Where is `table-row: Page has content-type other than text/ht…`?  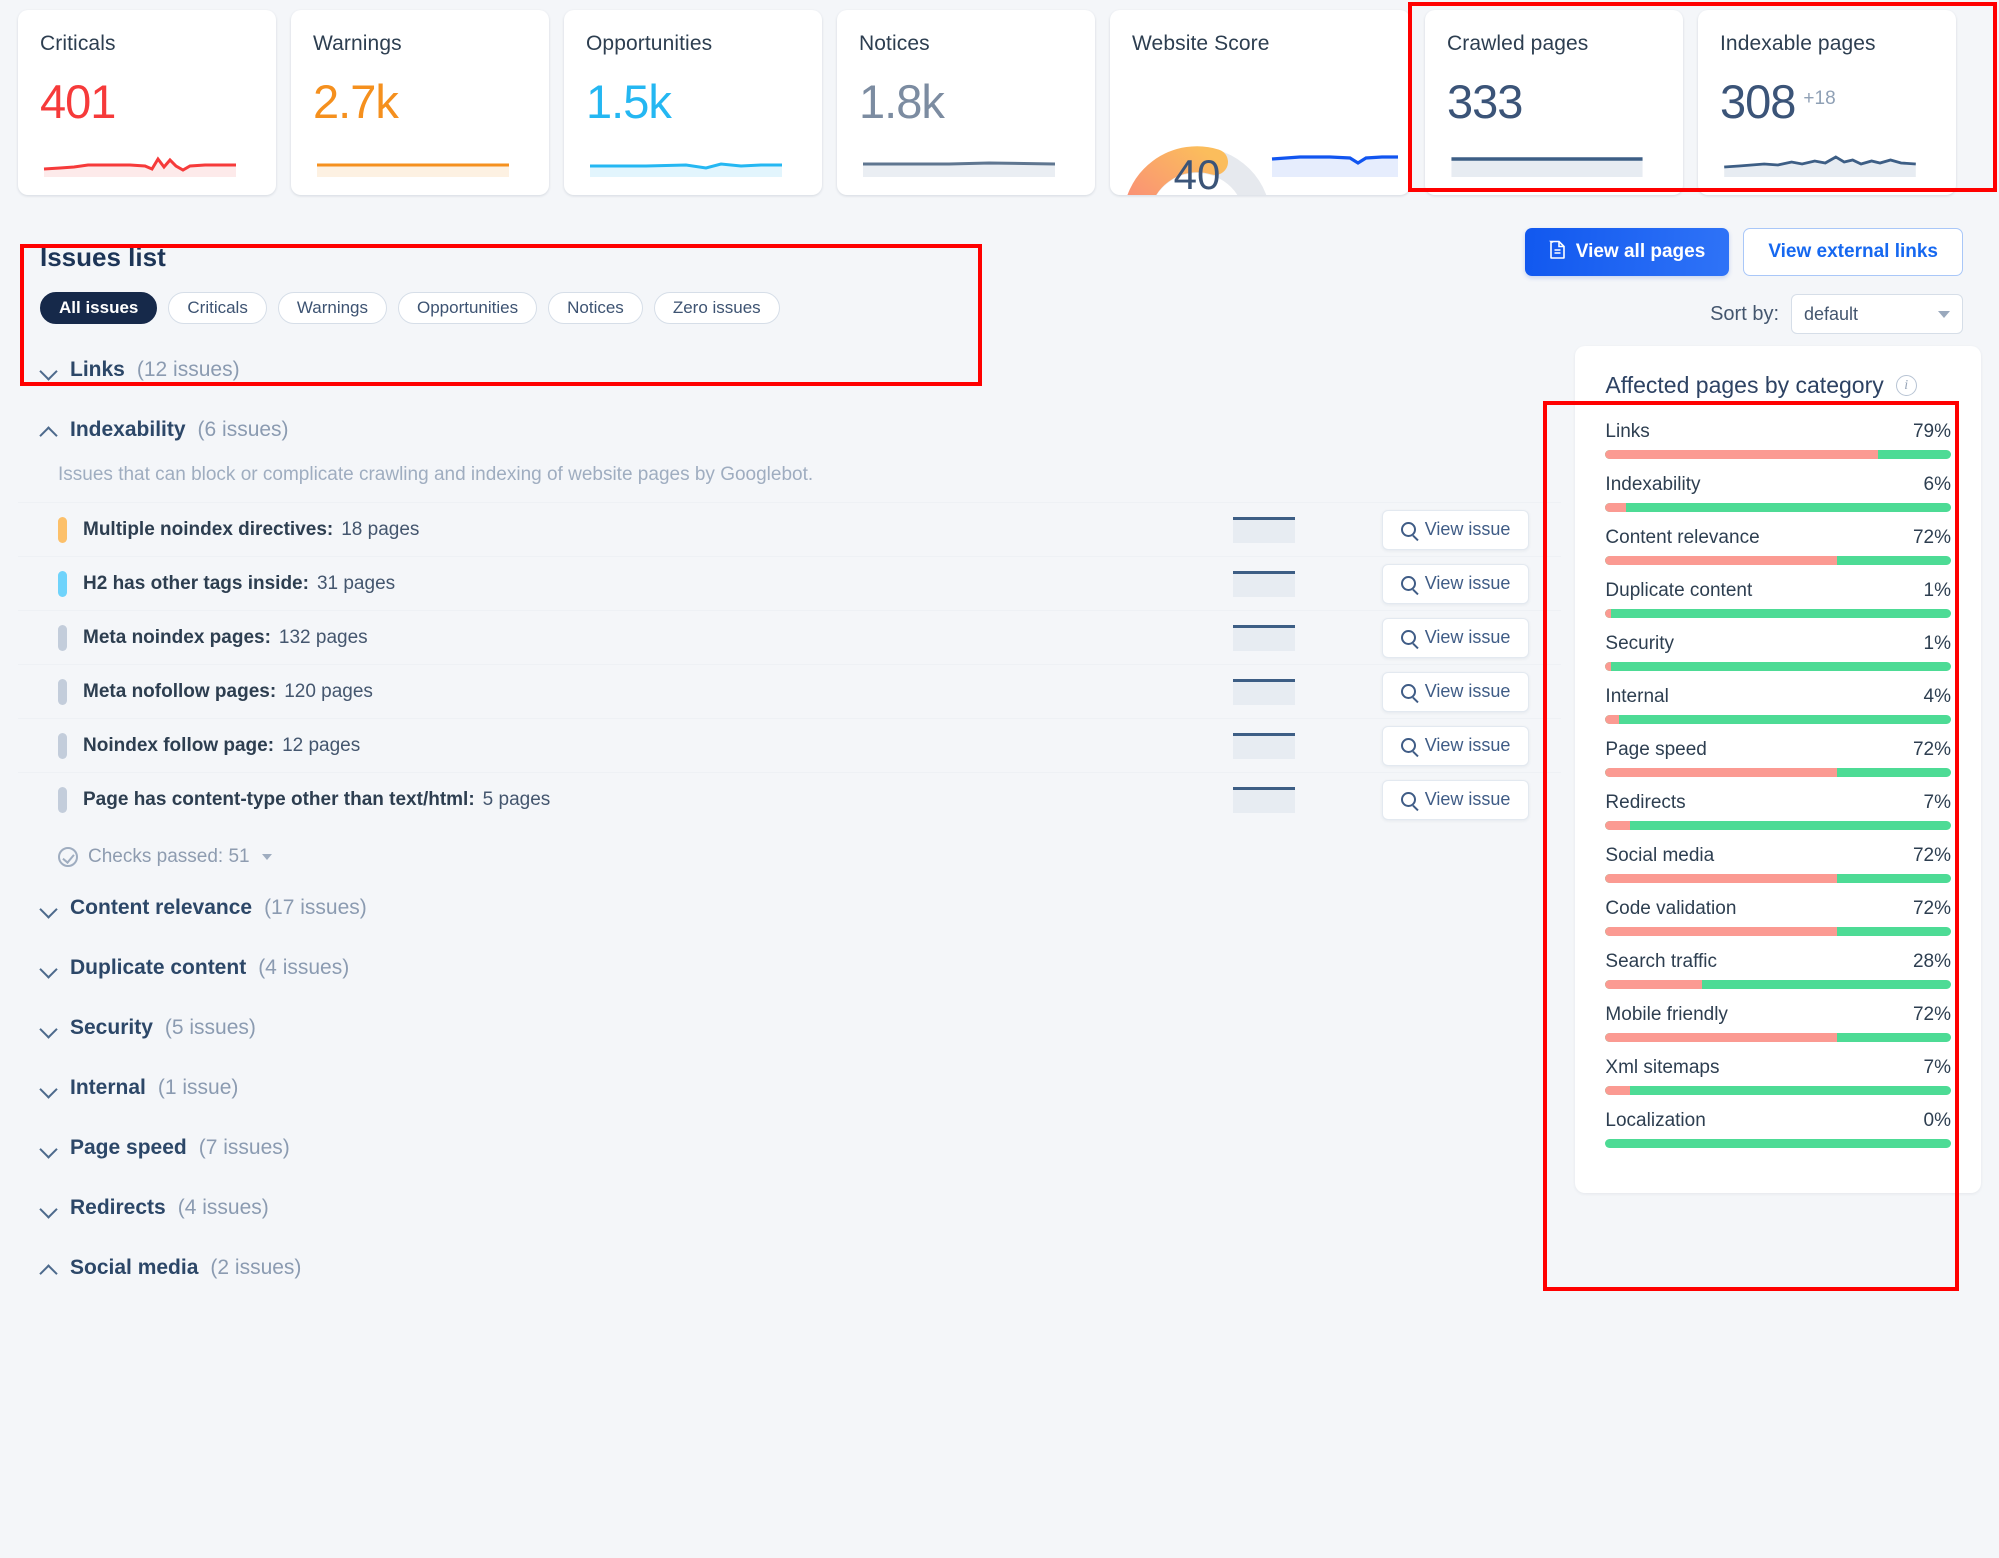 table-row: Page has content-type other than text/ht… is located at coordinates (790, 799).